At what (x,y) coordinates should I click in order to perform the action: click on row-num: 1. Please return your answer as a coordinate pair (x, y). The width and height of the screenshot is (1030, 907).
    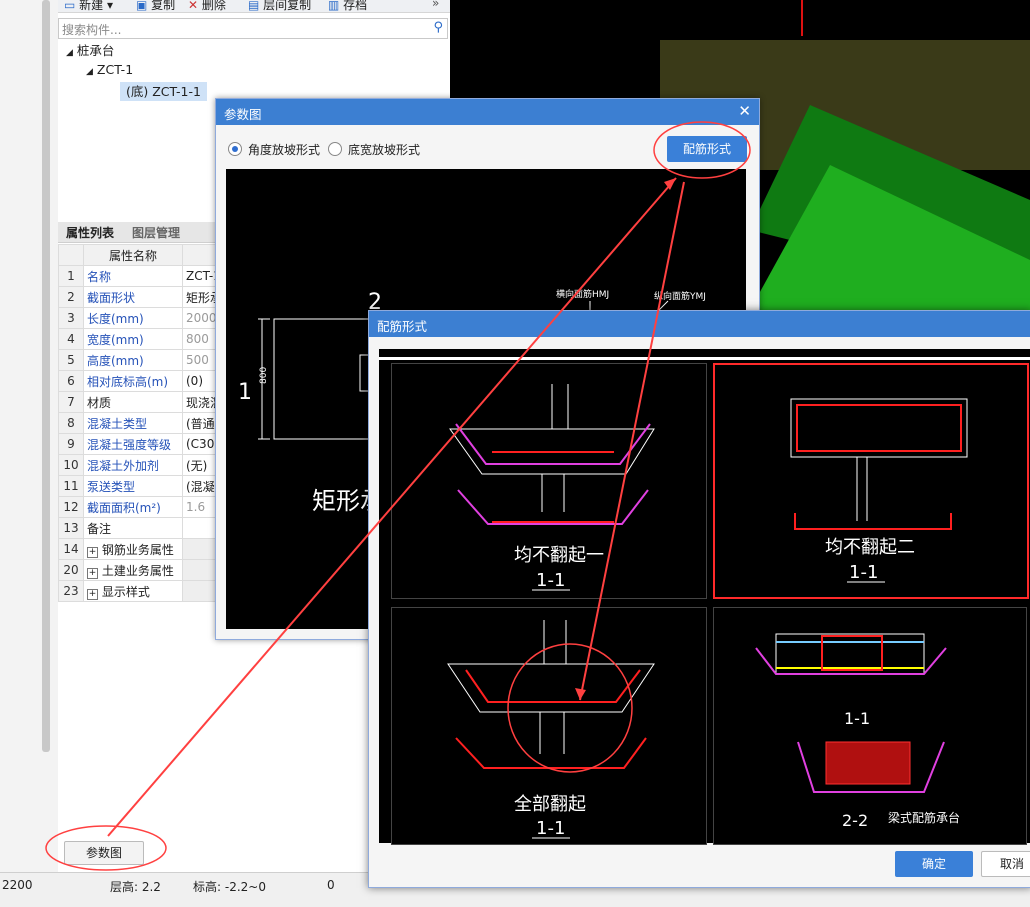
    Looking at the image, I should click on (71, 276).